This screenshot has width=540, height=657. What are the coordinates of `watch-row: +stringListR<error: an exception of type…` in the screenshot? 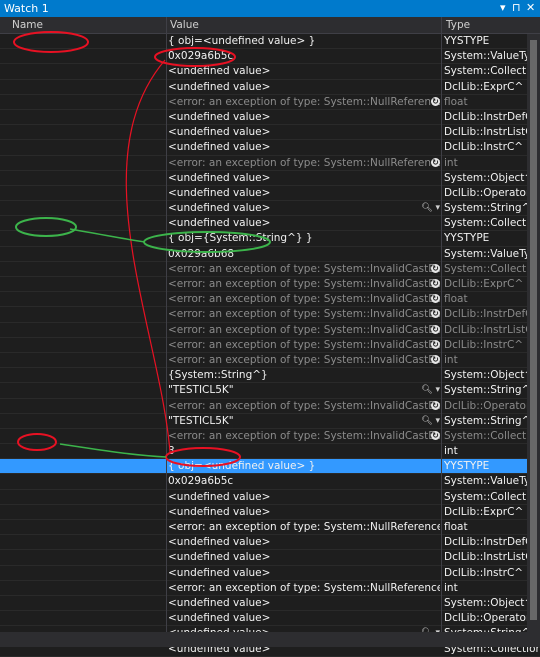 It's located at (270, 437).